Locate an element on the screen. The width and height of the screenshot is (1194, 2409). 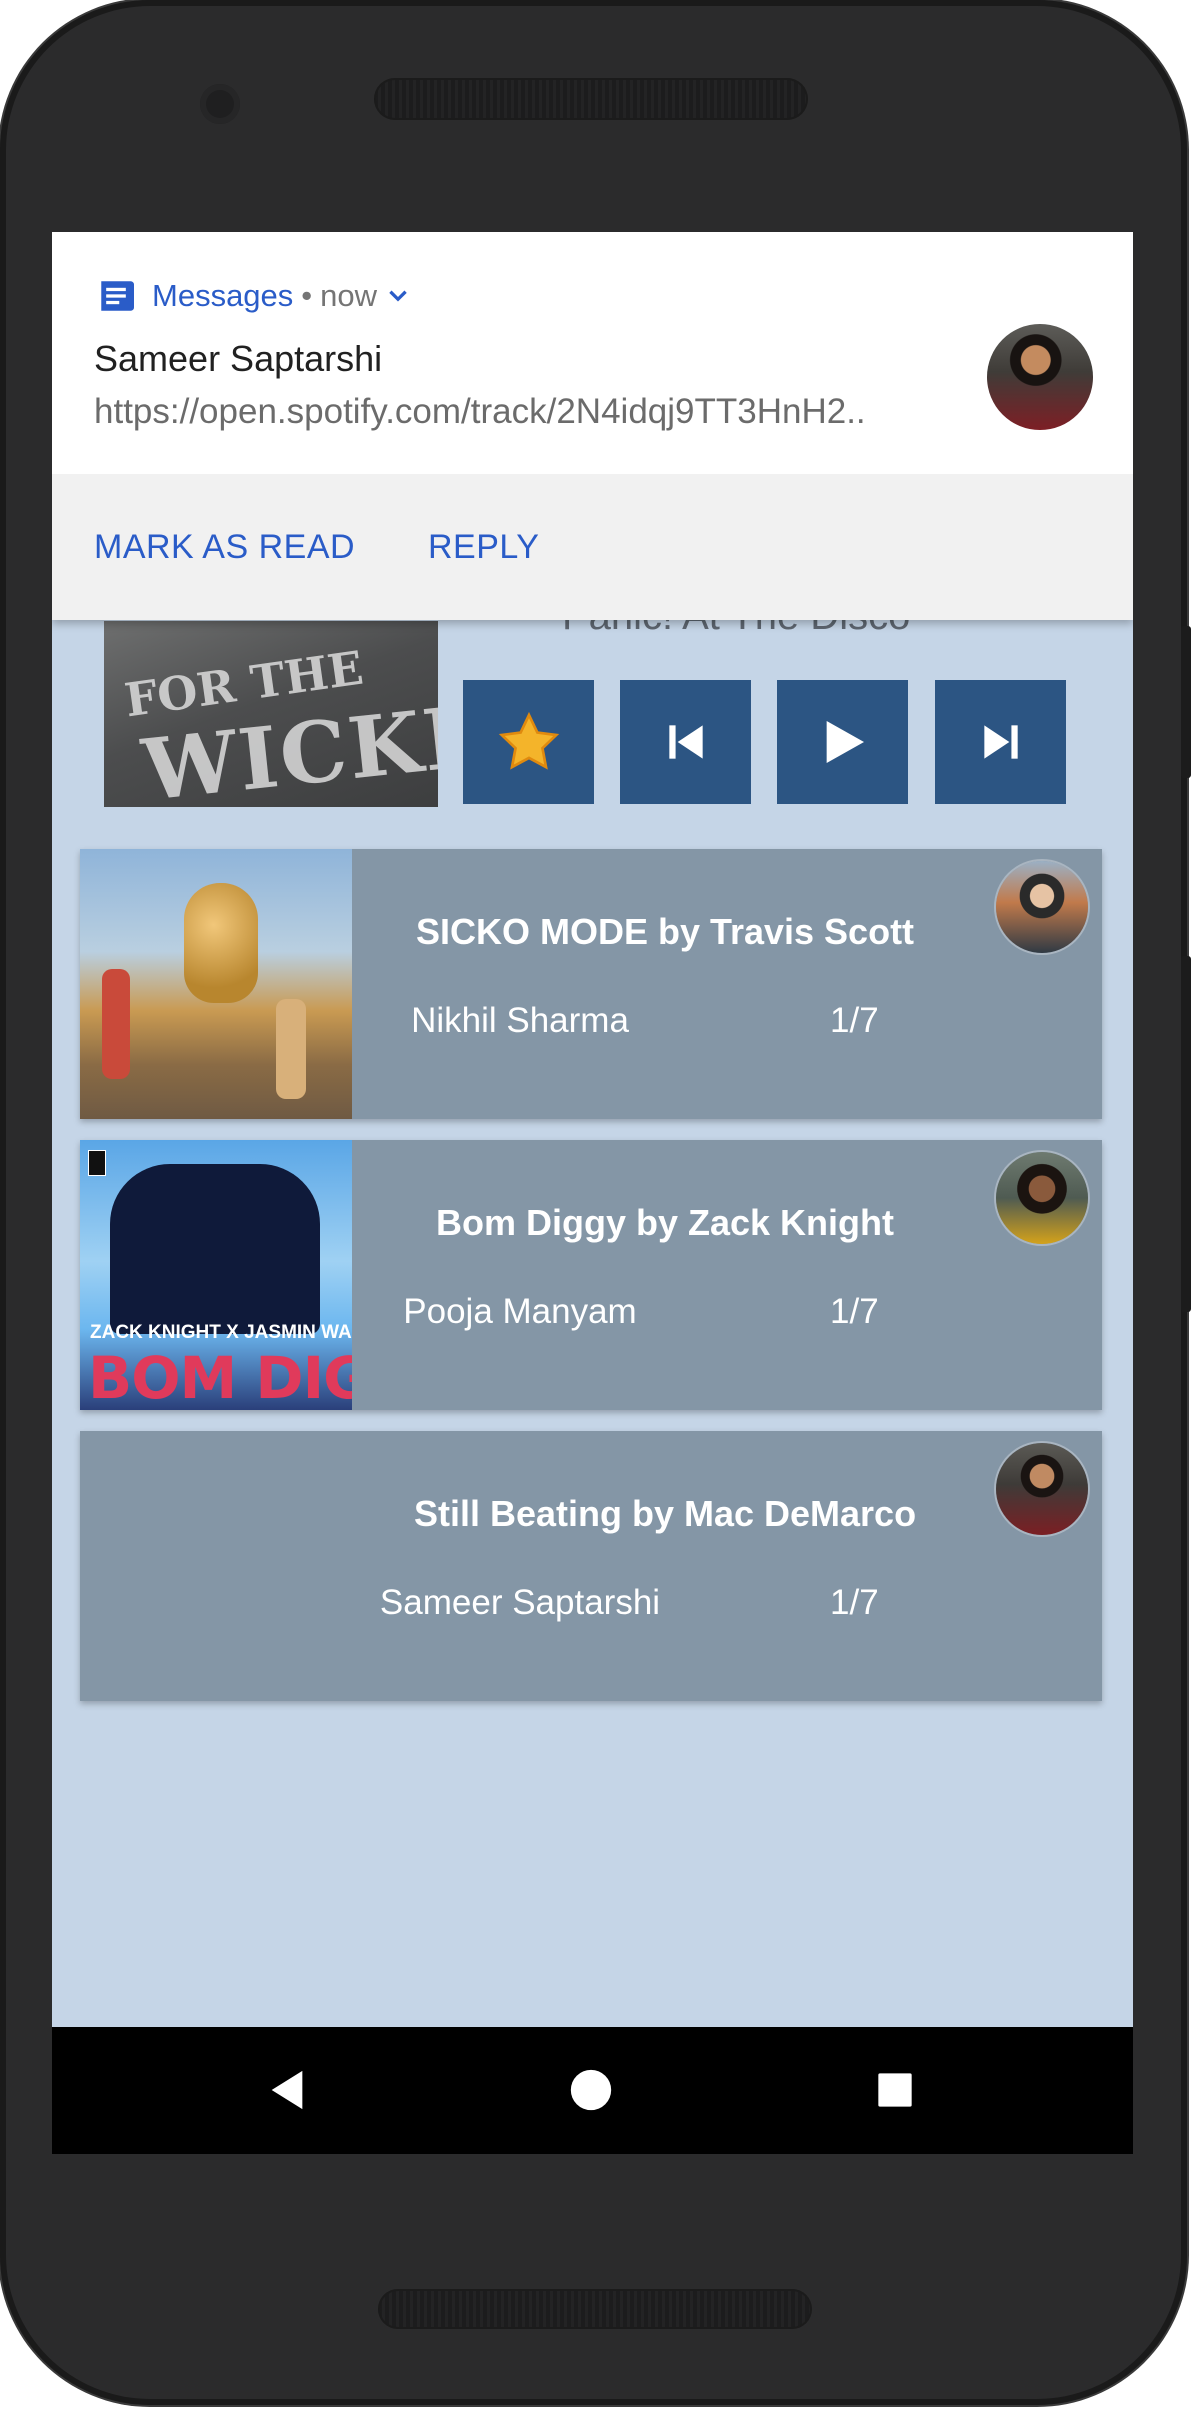
album-art-title: BOM DIGGY is located at coordinates (220, 1377).